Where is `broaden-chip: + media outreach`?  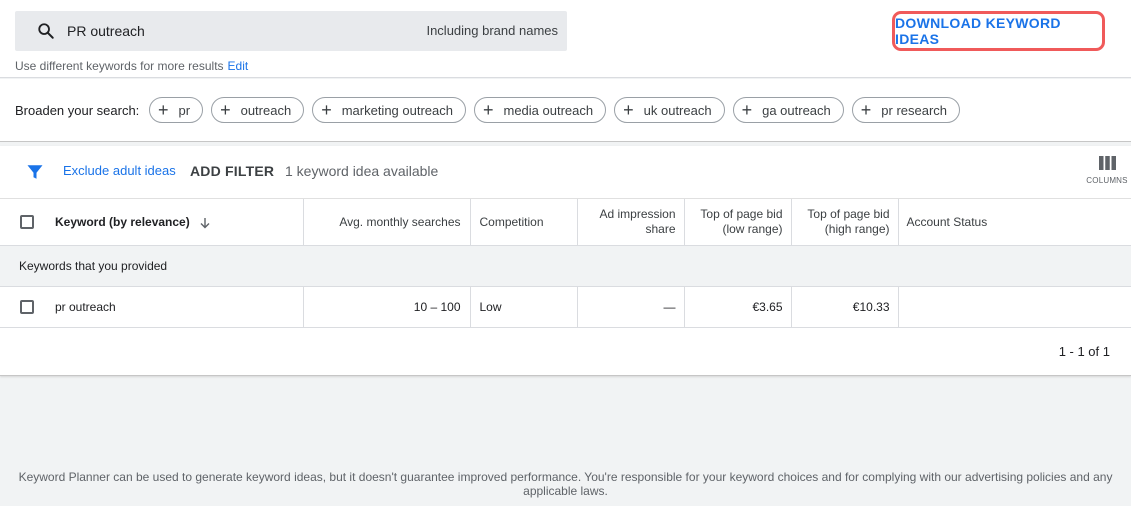 broaden-chip: + media outreach is located at coordinates (540, 110).